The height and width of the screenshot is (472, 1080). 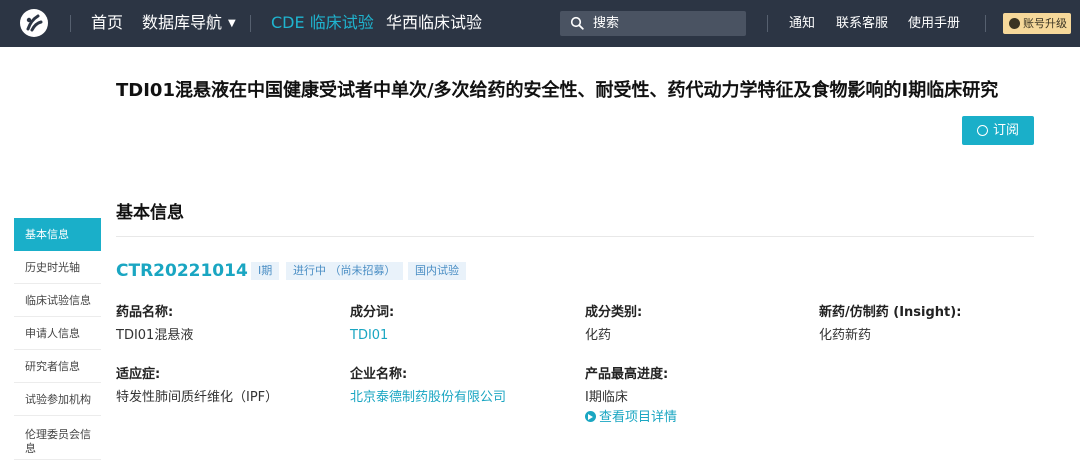 What do you see at coordinates (145, 312) in the screenshot?
I see `drug-name-label: 药品名称:` at bounding box center [145, 312].